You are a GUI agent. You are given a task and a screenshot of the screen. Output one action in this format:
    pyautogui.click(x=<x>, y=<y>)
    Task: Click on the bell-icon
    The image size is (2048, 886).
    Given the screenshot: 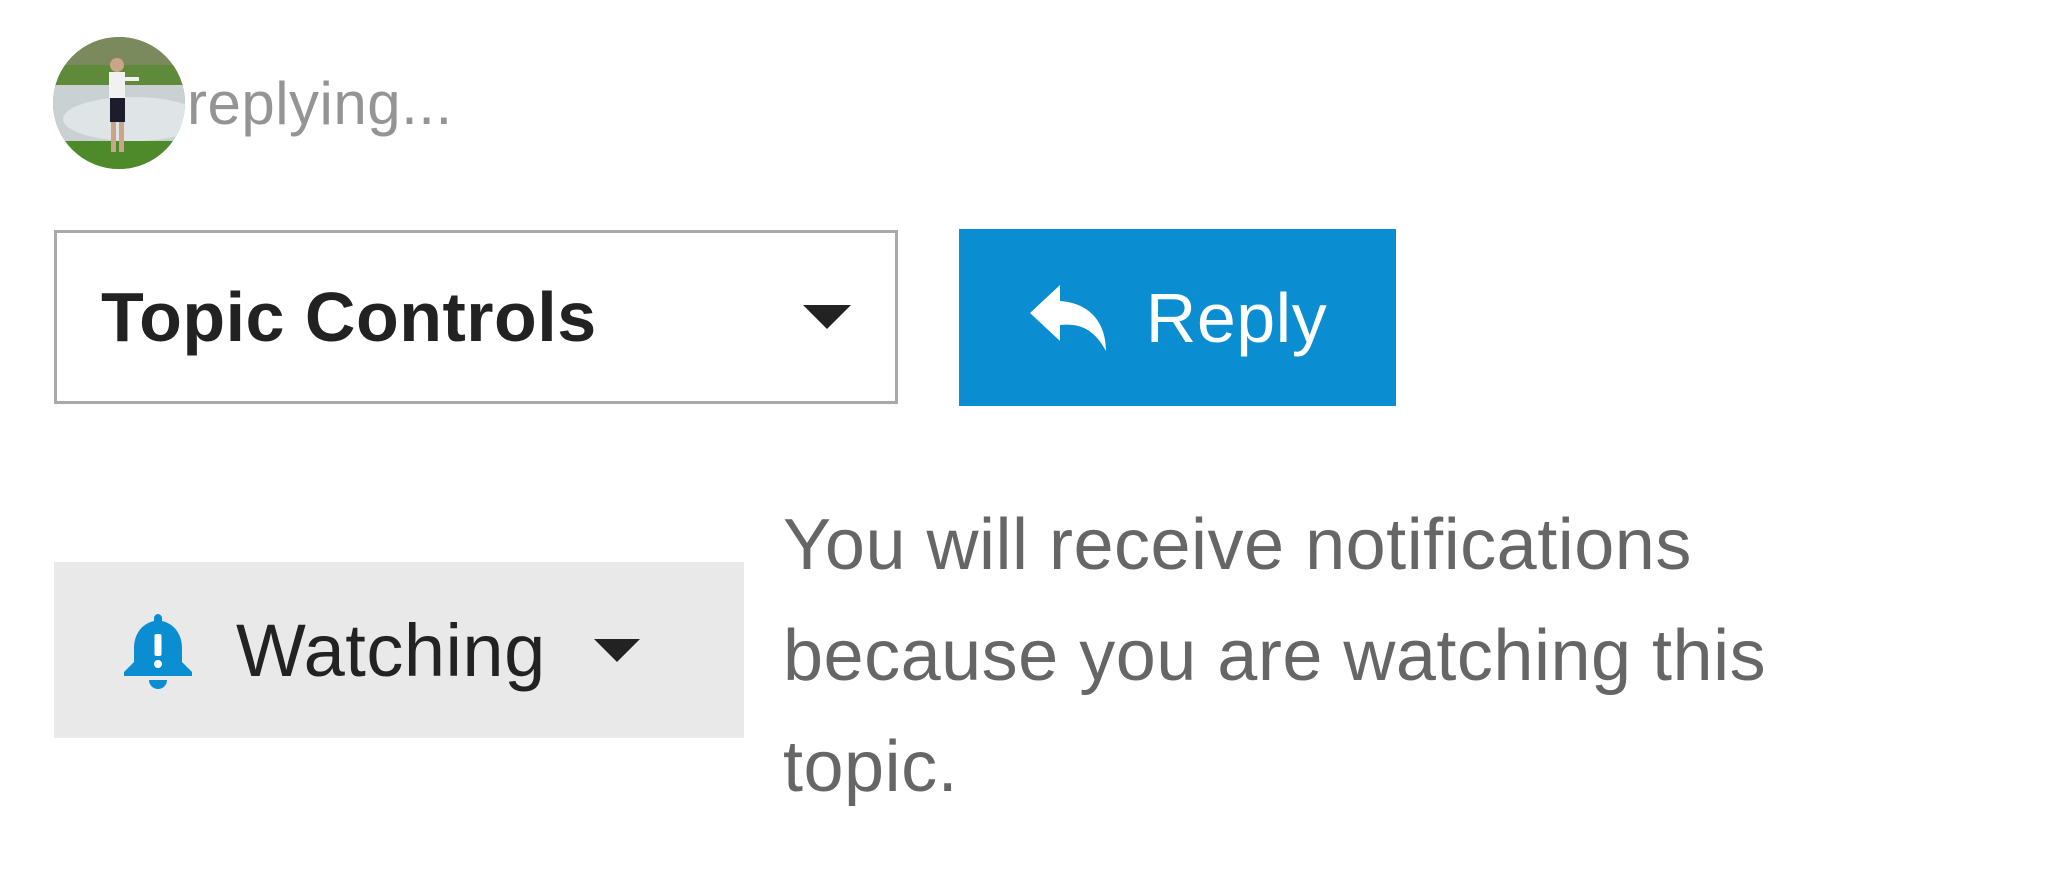 What is the action you would take?
    pyautogui.click(x=158, y=650)
    